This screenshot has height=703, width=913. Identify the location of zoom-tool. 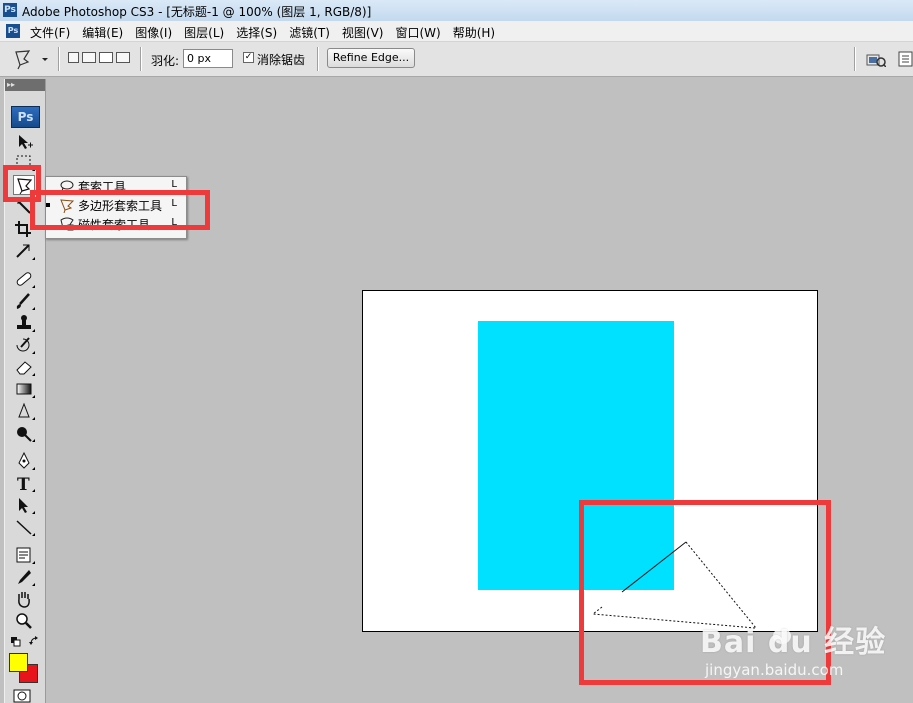
(24, 621).